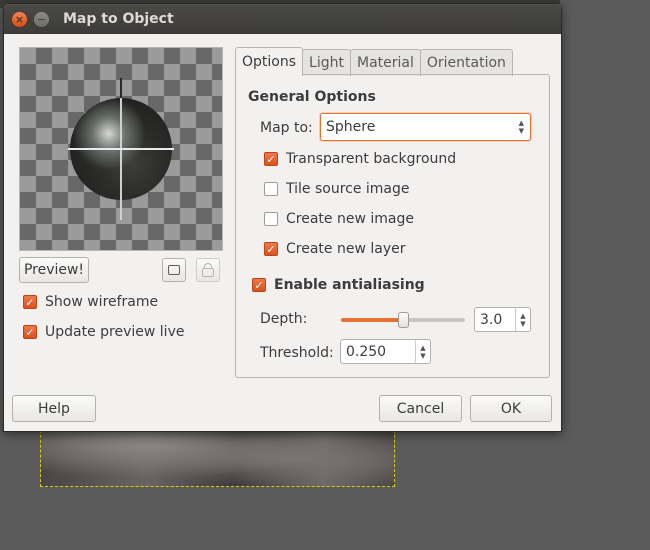  I want to click on transparent-background-checkbox: ✓ Transparent background, so click(360, 159).